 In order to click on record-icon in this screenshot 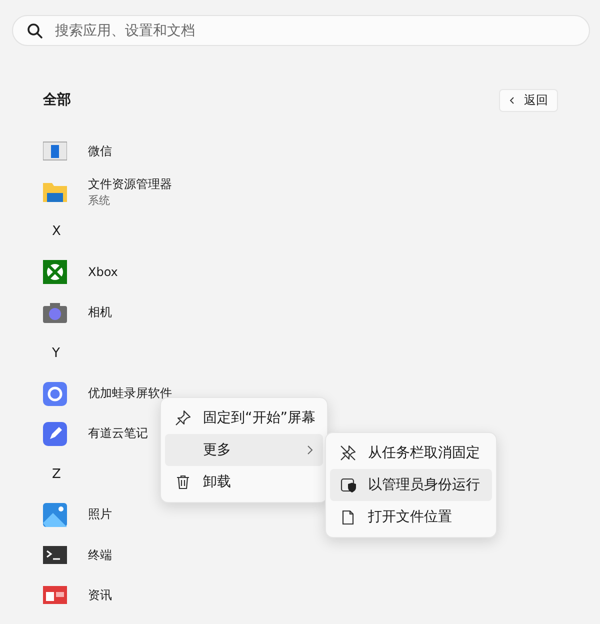, I will do `click(55, 394)`.